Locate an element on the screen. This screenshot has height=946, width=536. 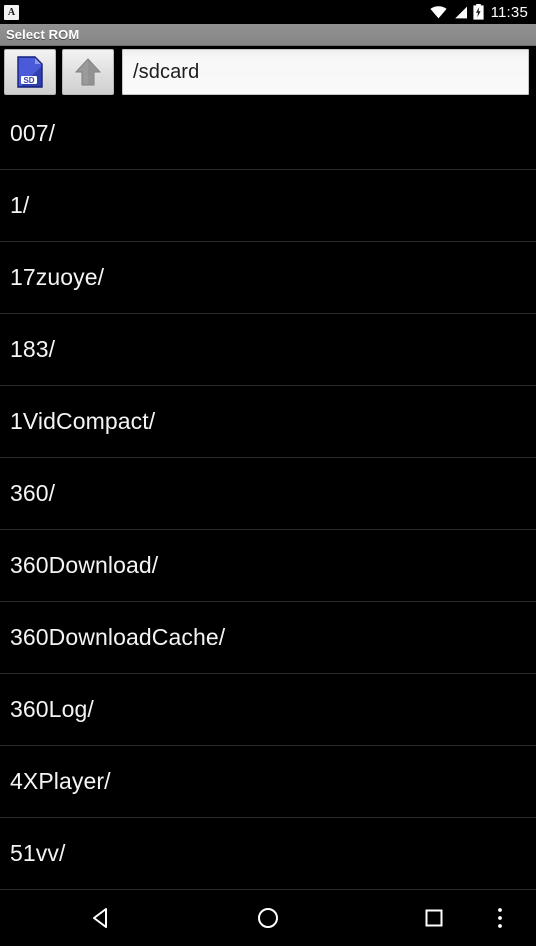
path-input: /sdcard is located at coordinates (325, 72).